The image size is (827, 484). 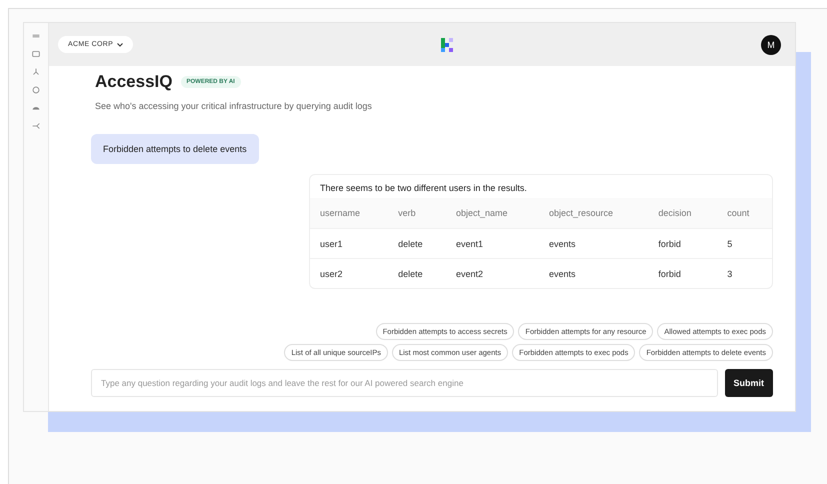 What do you see at coordinates (447, 44) in the screenshot?
I see `logo-icon` at bounding box center [447, 44].